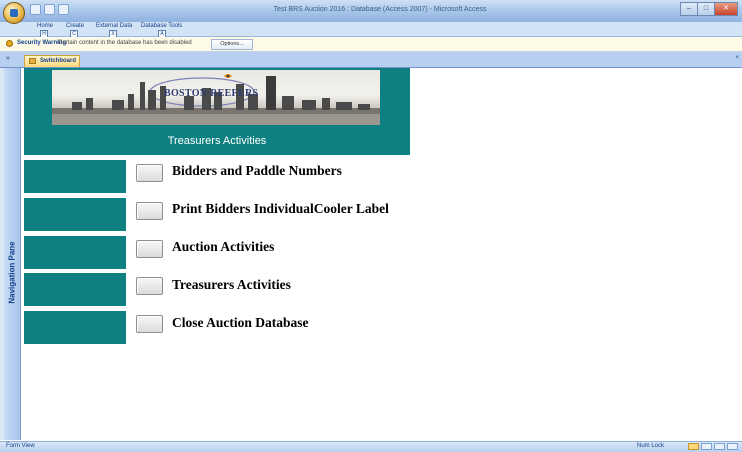 Image resolution: width=742 pixels, height=452 pixels. I want to click on undo-icon, so click(49, 9).